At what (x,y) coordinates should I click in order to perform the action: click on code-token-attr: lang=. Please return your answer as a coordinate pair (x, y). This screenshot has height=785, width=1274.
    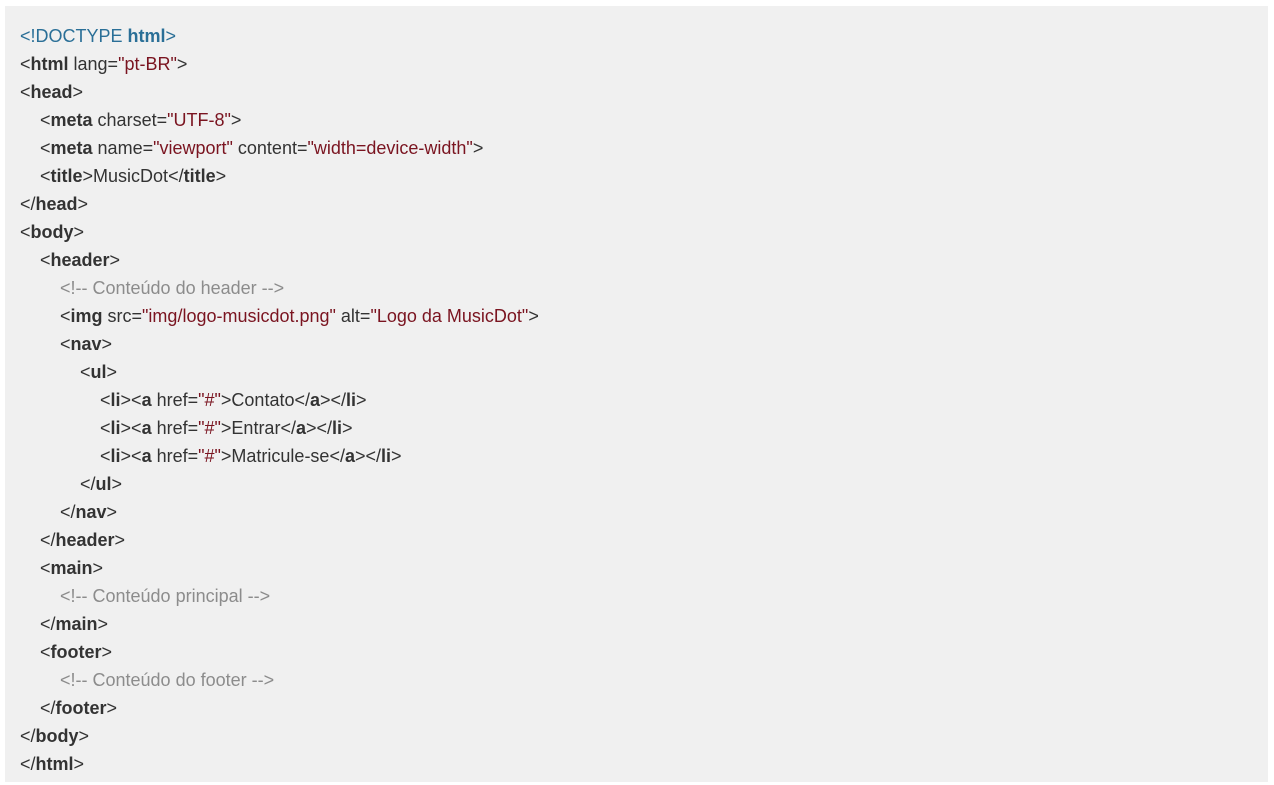
    Looking at the image, I should click on (93, 64).